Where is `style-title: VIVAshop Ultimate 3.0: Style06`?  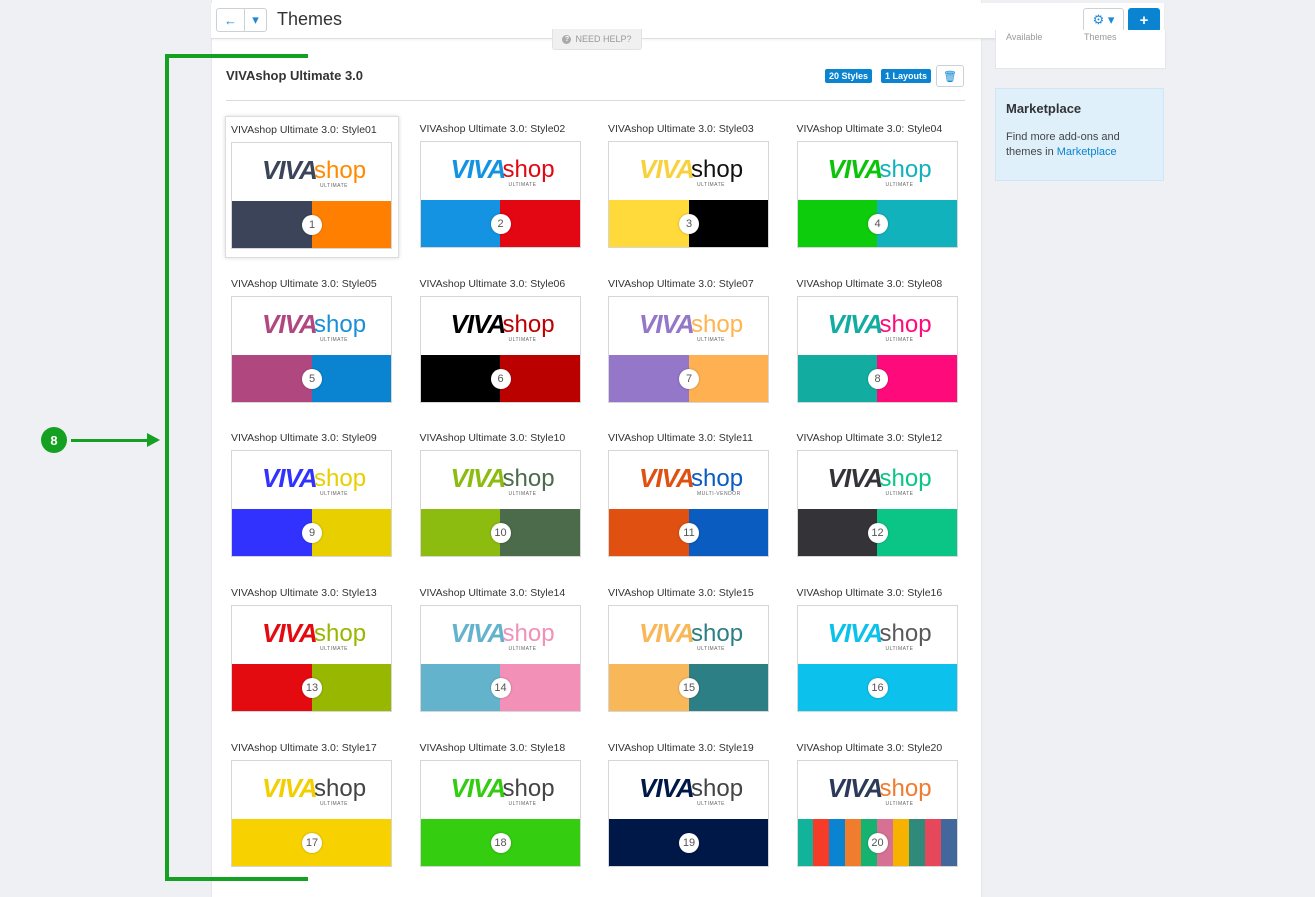 style-title: VIVAshop Ultimate 3.0: Style06 is located at coordinates (492, 283).